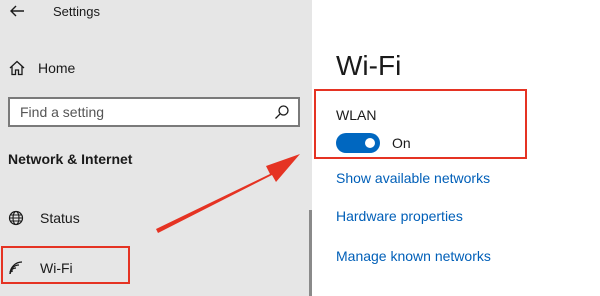 The image size is (600, 296). What do you see at coordinates (70, 159) in the screenshot?
I see `section-heading: Network & Internet` at bounding box center [70, 159].